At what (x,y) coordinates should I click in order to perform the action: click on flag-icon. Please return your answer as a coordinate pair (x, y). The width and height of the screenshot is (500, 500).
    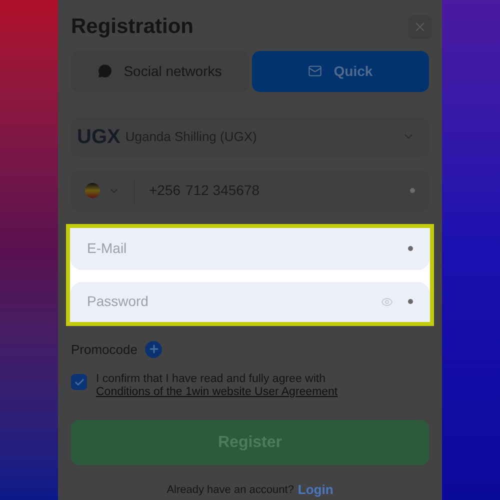
    Looking at the image, I should click on (92, 190).